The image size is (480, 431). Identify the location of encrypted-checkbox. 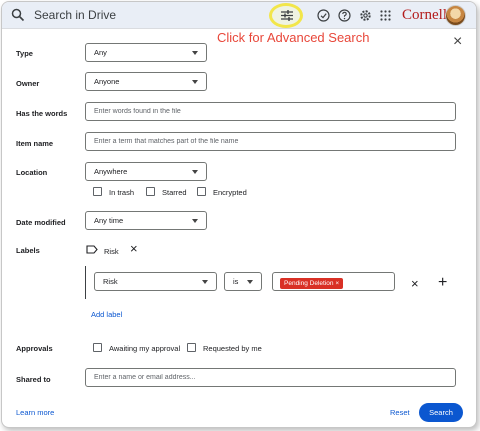
(201, 191).